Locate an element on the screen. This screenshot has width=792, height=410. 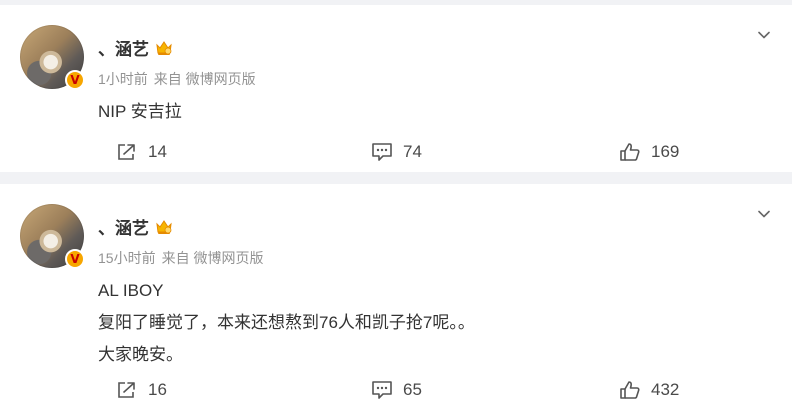
like-count: 432 is located at coordinates (665, 389).